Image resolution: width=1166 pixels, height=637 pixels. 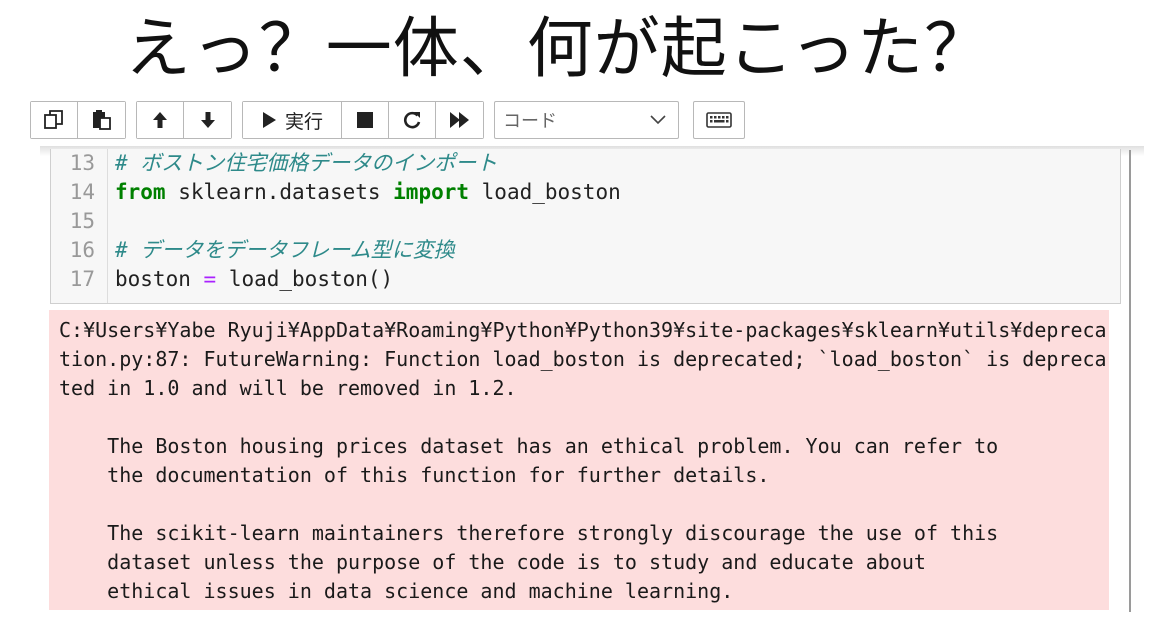 I want to click on code-operator: =, so click(x=210, y=279).